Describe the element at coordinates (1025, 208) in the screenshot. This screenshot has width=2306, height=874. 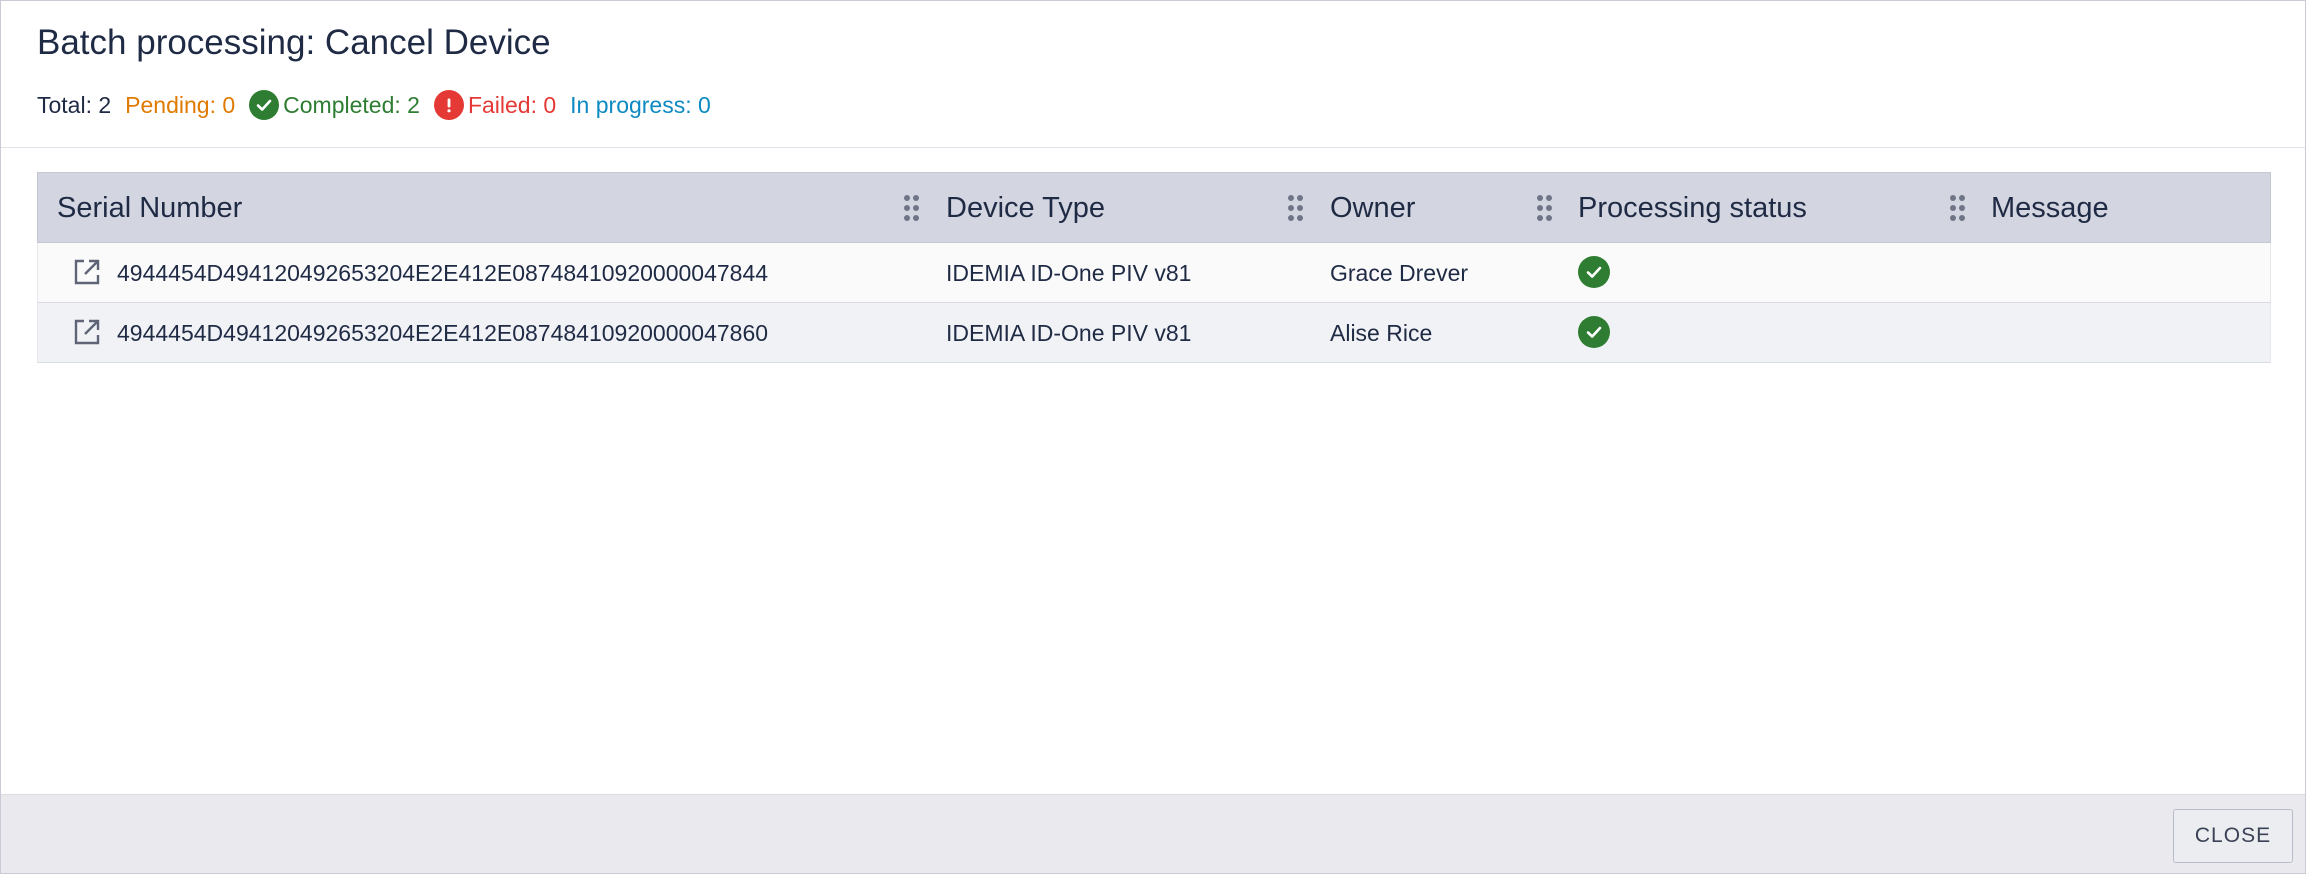
I see `column-header-device-type: Device Type` at that location.